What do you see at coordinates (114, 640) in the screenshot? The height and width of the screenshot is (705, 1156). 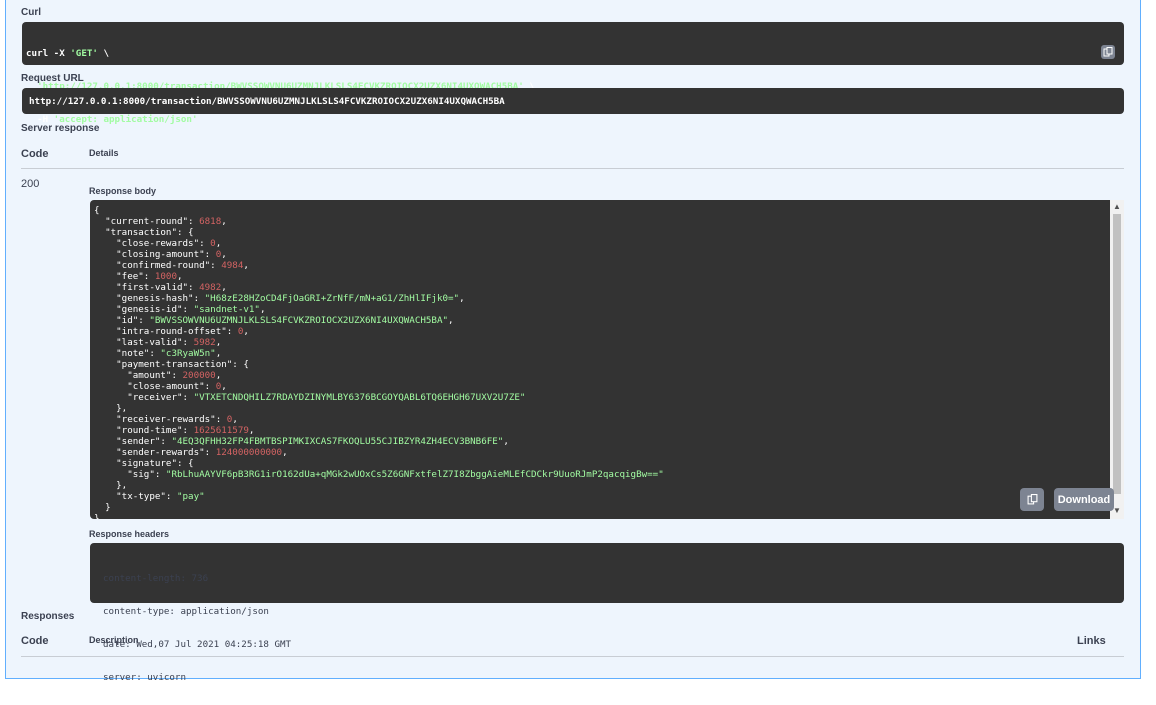 I see `responses-description-header: Description` at bounding box center [114, 640].